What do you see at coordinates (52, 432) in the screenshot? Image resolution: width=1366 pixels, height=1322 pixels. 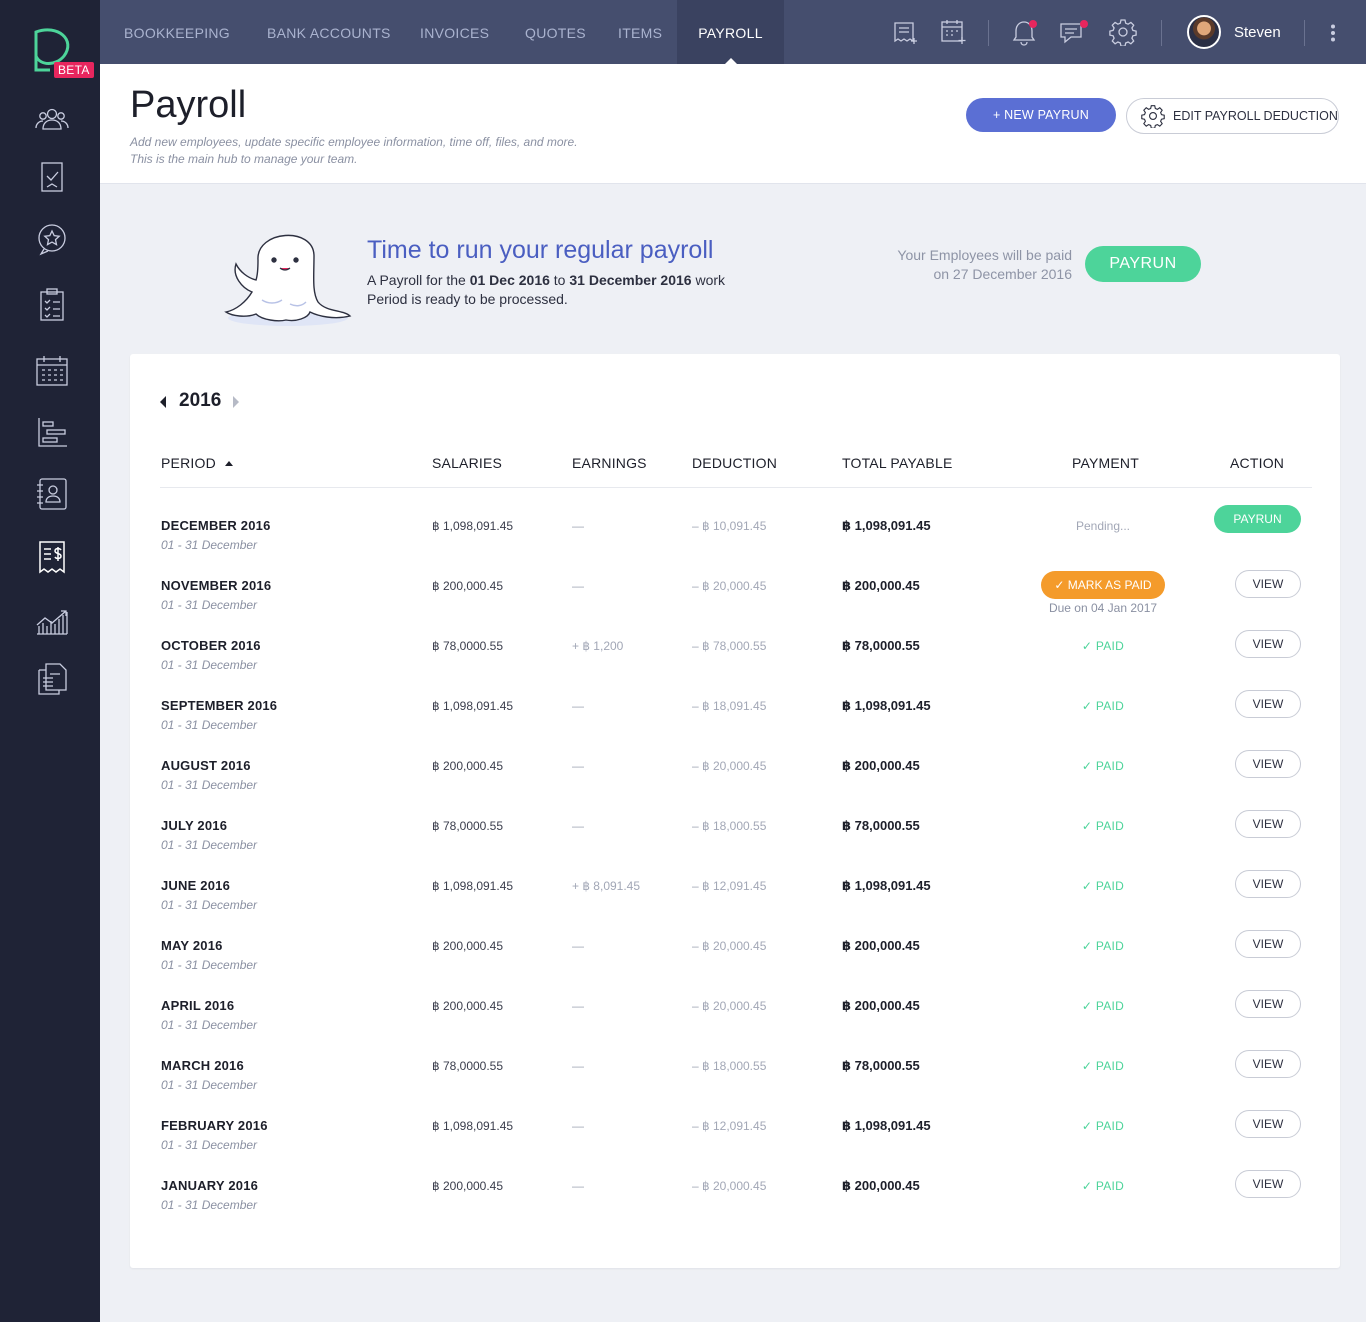 I see `timeline-icon` at bounding box center [52, 432].